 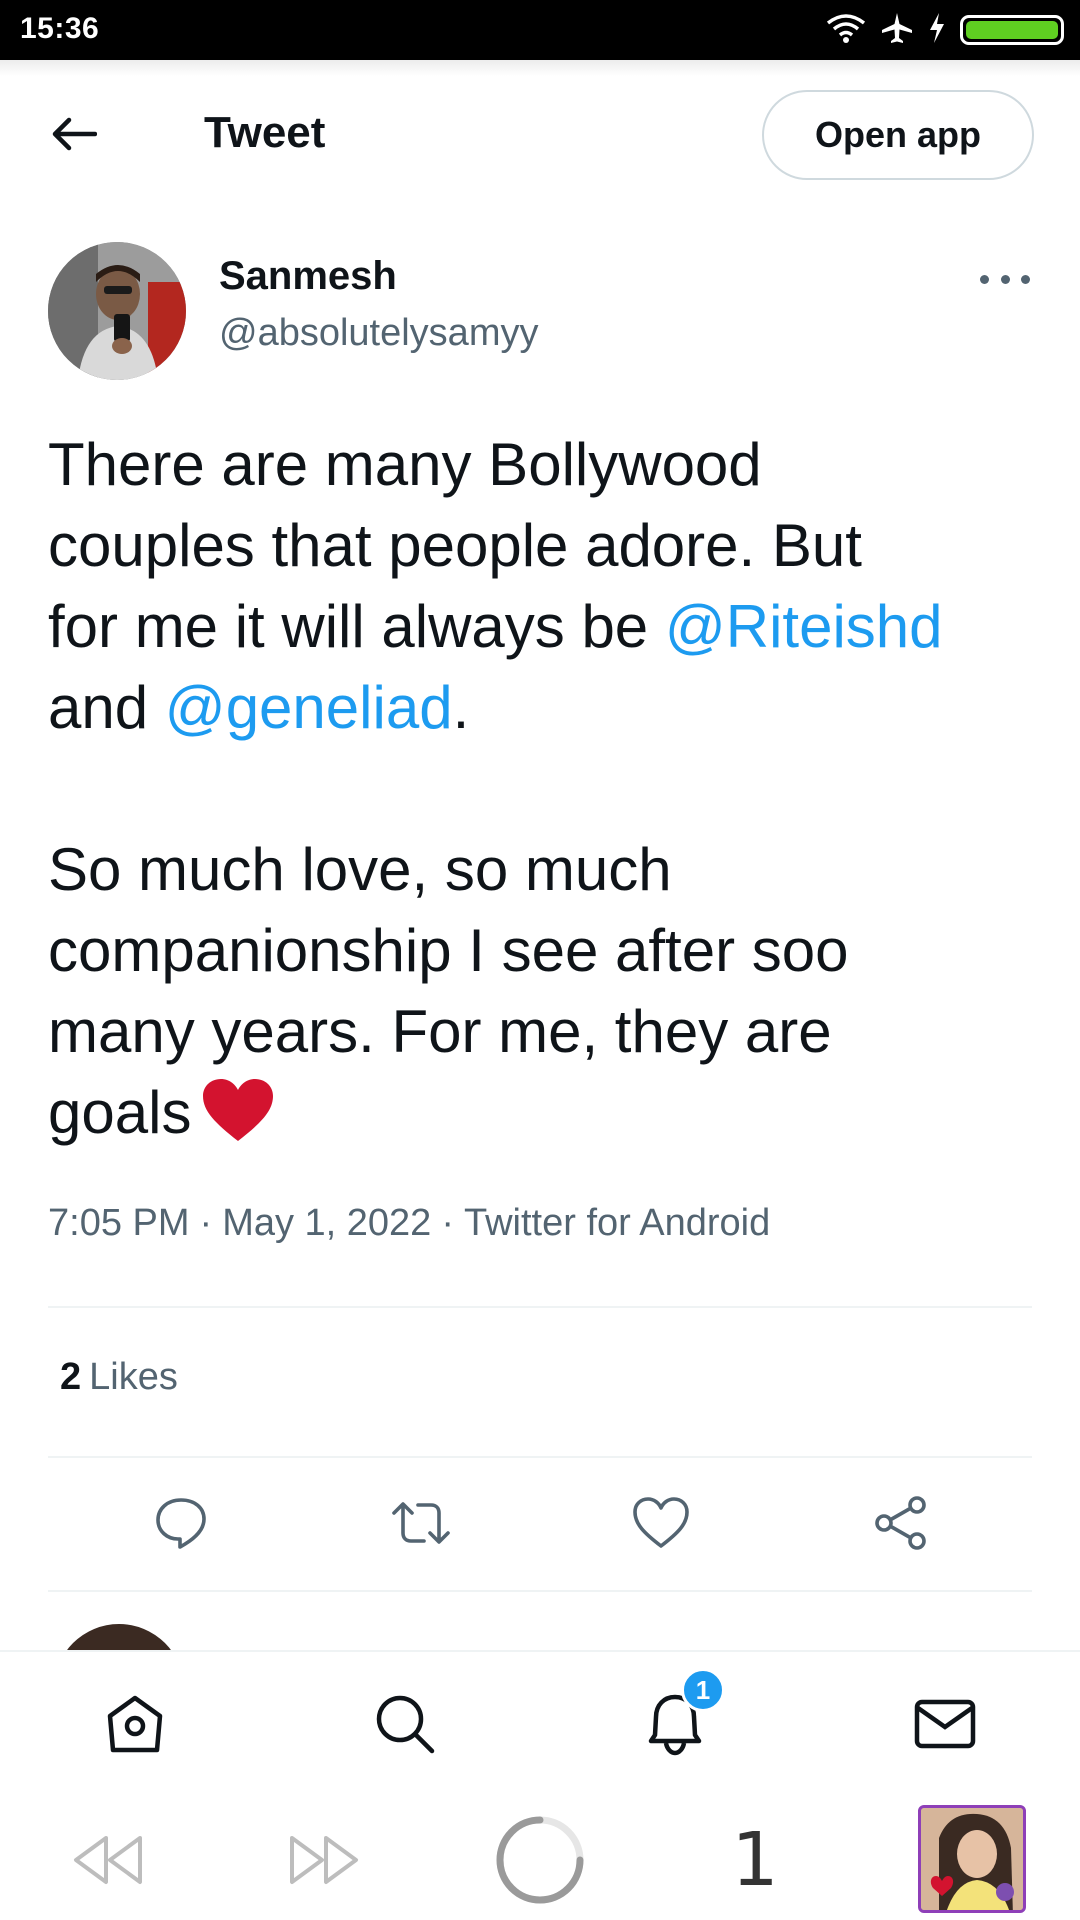 What do you see at coordinates (897, 30) in the screenshot?
I see `airplane-icon` at bounding box center [897, 30].